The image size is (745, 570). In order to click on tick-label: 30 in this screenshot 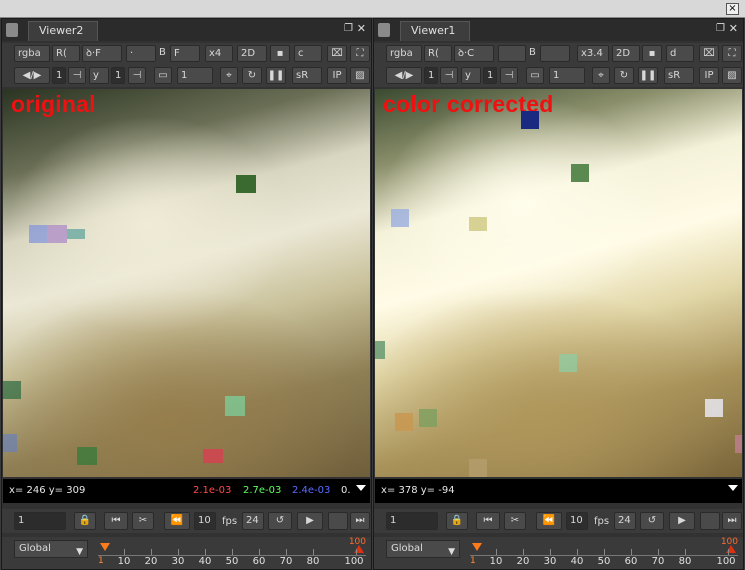, I will do `click(550, 561)`.